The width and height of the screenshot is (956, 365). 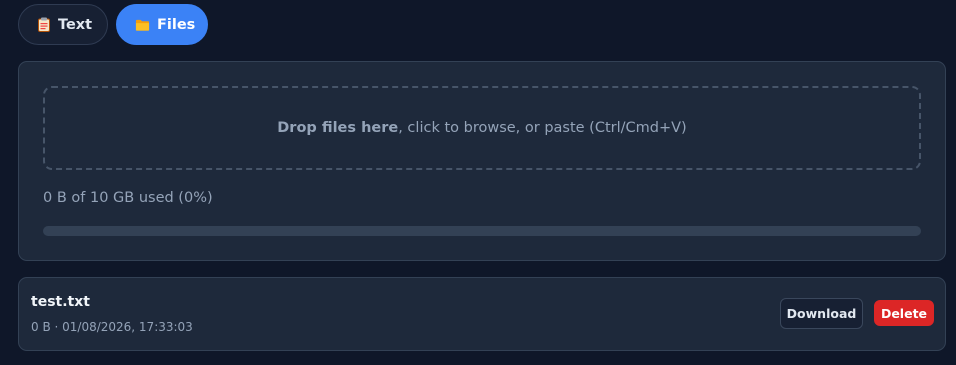 I want to click on clipboard-icon, so click(x=44, y=24).